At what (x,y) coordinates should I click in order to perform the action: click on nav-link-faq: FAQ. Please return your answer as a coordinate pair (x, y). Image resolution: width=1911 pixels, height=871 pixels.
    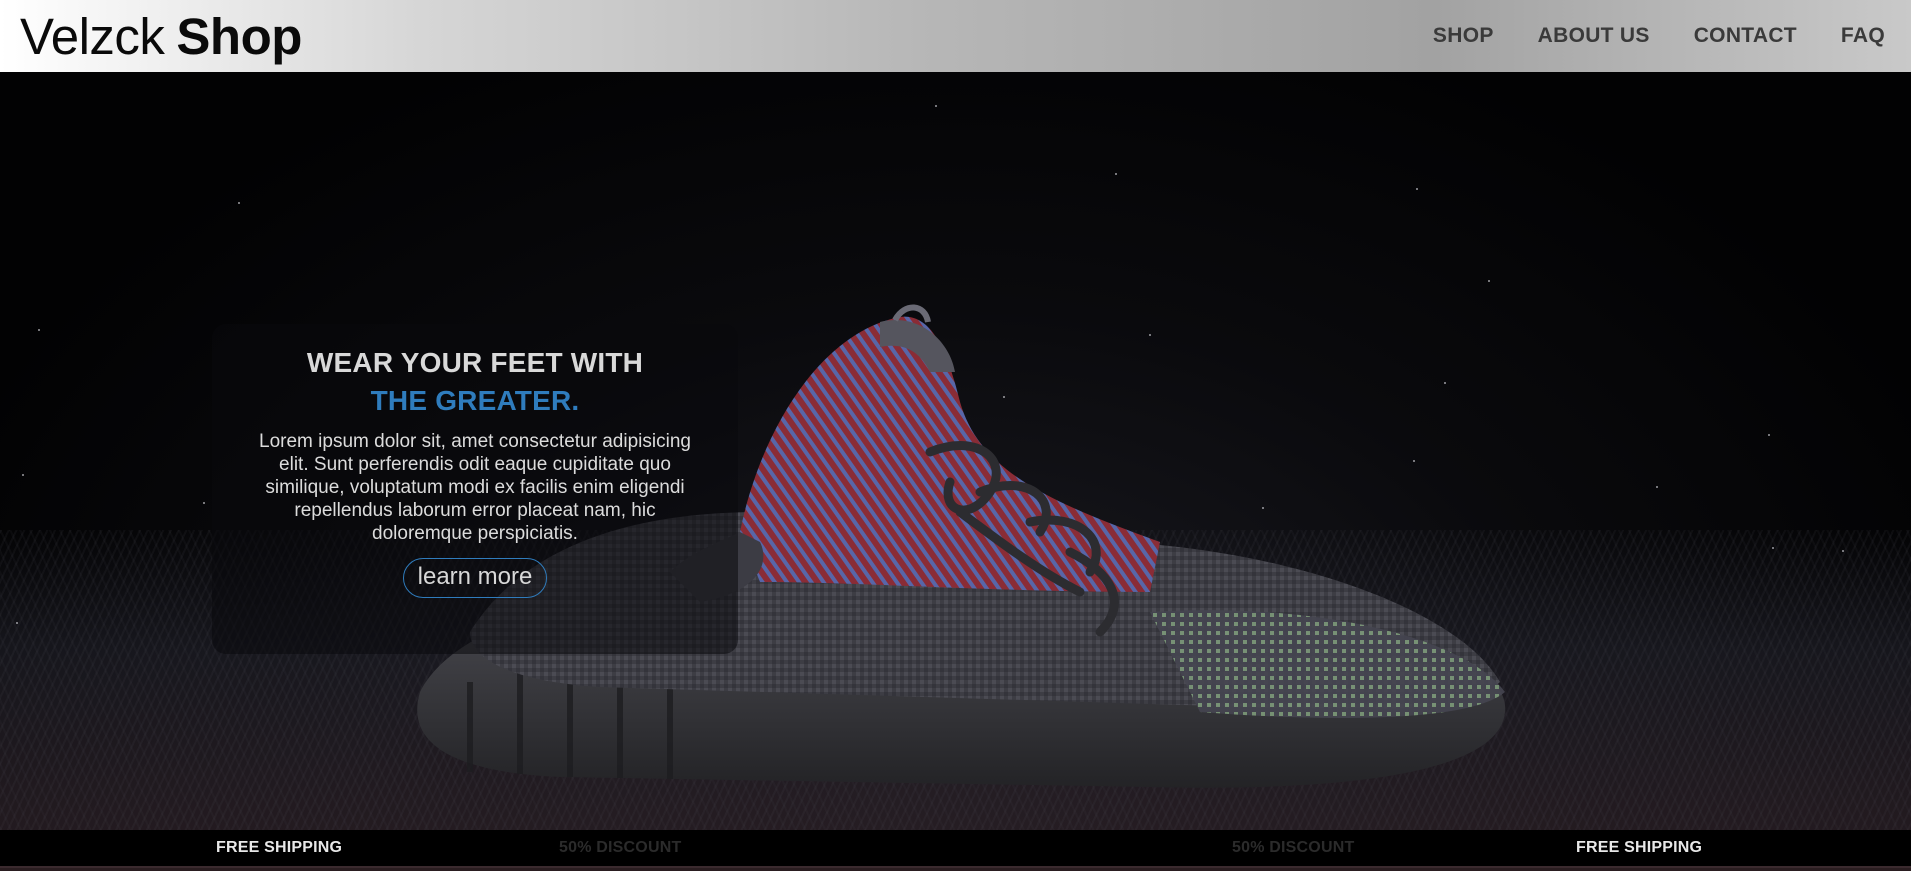
    Looking at the image, I should click on (1863, 36).